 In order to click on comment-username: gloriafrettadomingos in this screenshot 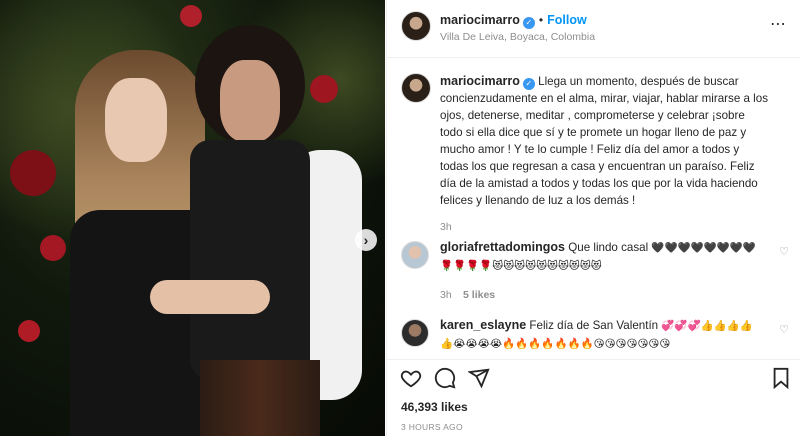, I will do `click(502, 247)`.